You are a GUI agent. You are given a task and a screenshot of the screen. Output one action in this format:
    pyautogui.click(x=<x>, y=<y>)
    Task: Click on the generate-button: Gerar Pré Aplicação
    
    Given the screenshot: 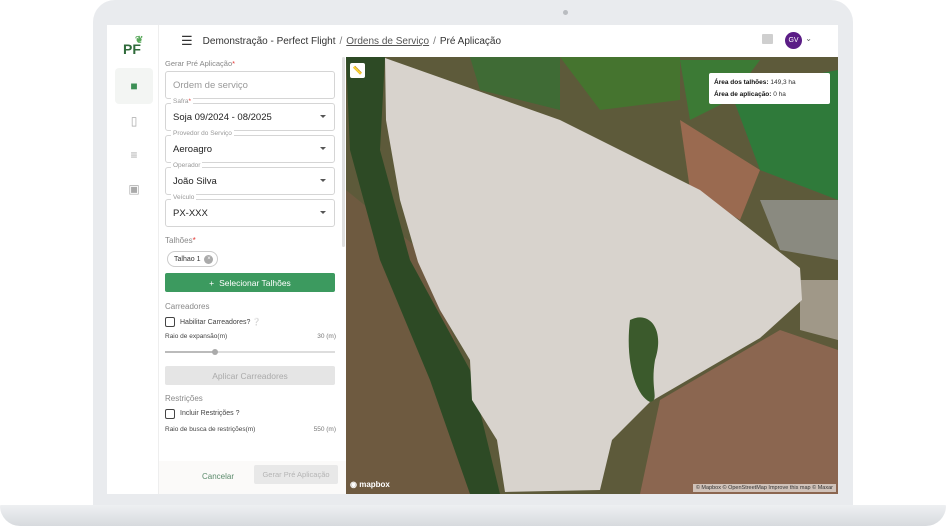 What is the action you would take?
    pyautogui.click(x=296, y=474)
    